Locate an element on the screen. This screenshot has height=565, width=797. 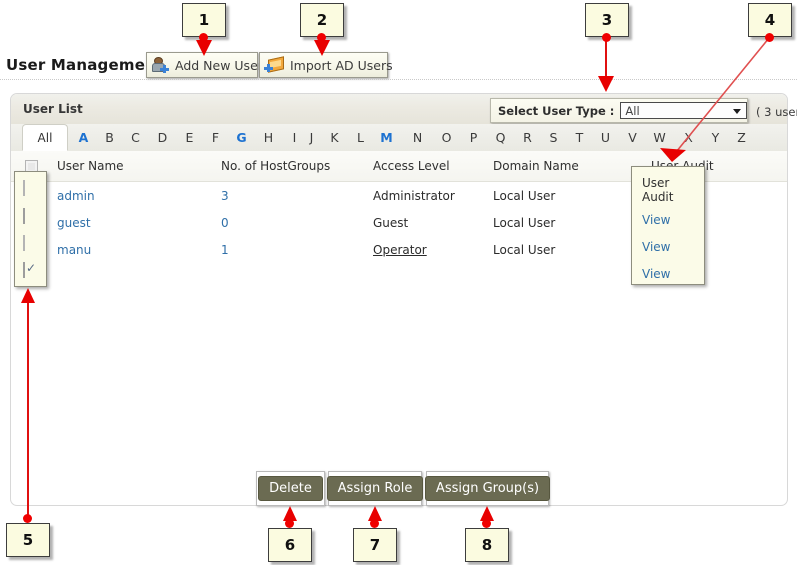
annotation-callout-1: 1 is located at coordinates (204, 20).